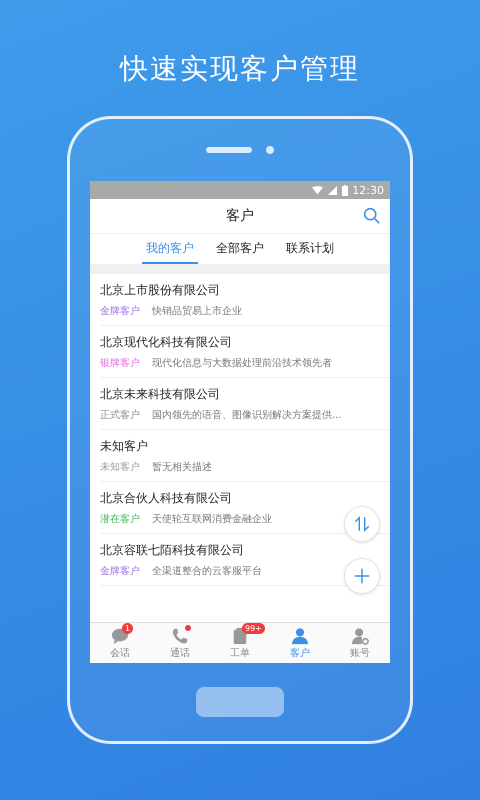 The width and height of the screenshot is (480, 800). What do you see at coordinates (160, 290) in the screenshot?
I see `customer-name: 北京上市股份有限公司` at bounding box center [160, 290].